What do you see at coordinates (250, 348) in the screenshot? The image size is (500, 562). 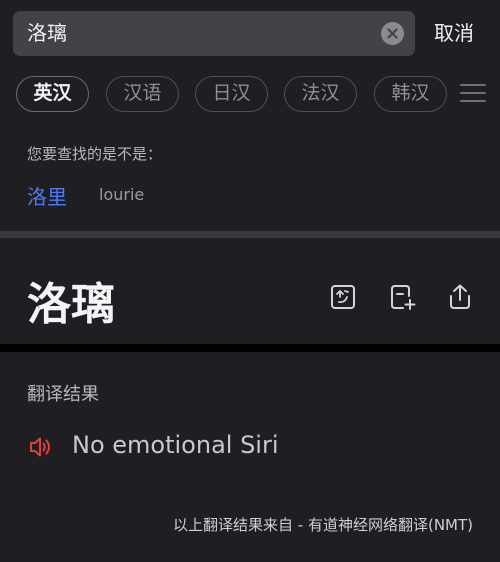 I see `section-divider-dark` at bounding box center [250, 348].